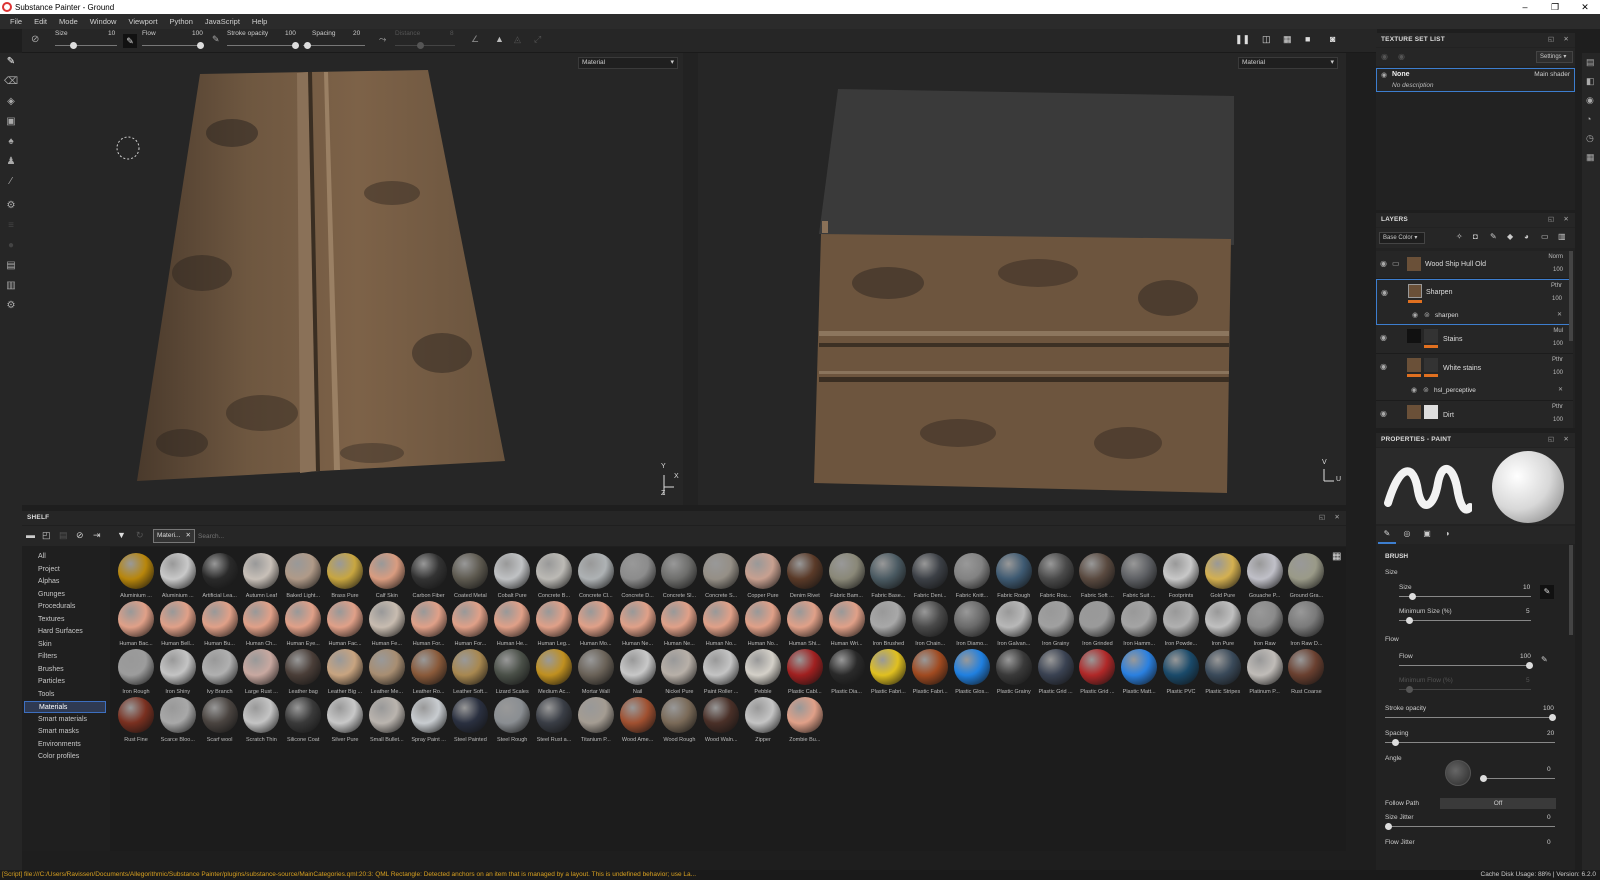 Image resolution: width=1600 pixels, height=880 pixels. Describe the element at coordinates (1337, 517) in the screenshot. I see `shelf-close-icon: ✕` at that location.